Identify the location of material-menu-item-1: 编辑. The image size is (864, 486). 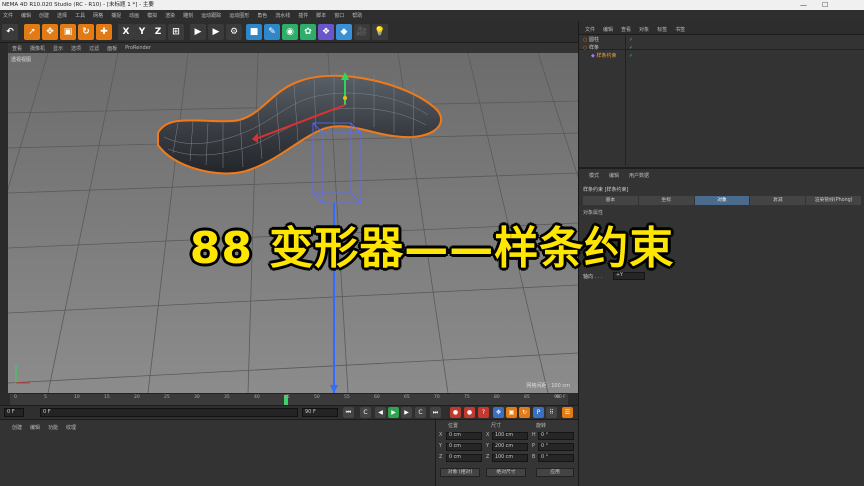
(35, 427).